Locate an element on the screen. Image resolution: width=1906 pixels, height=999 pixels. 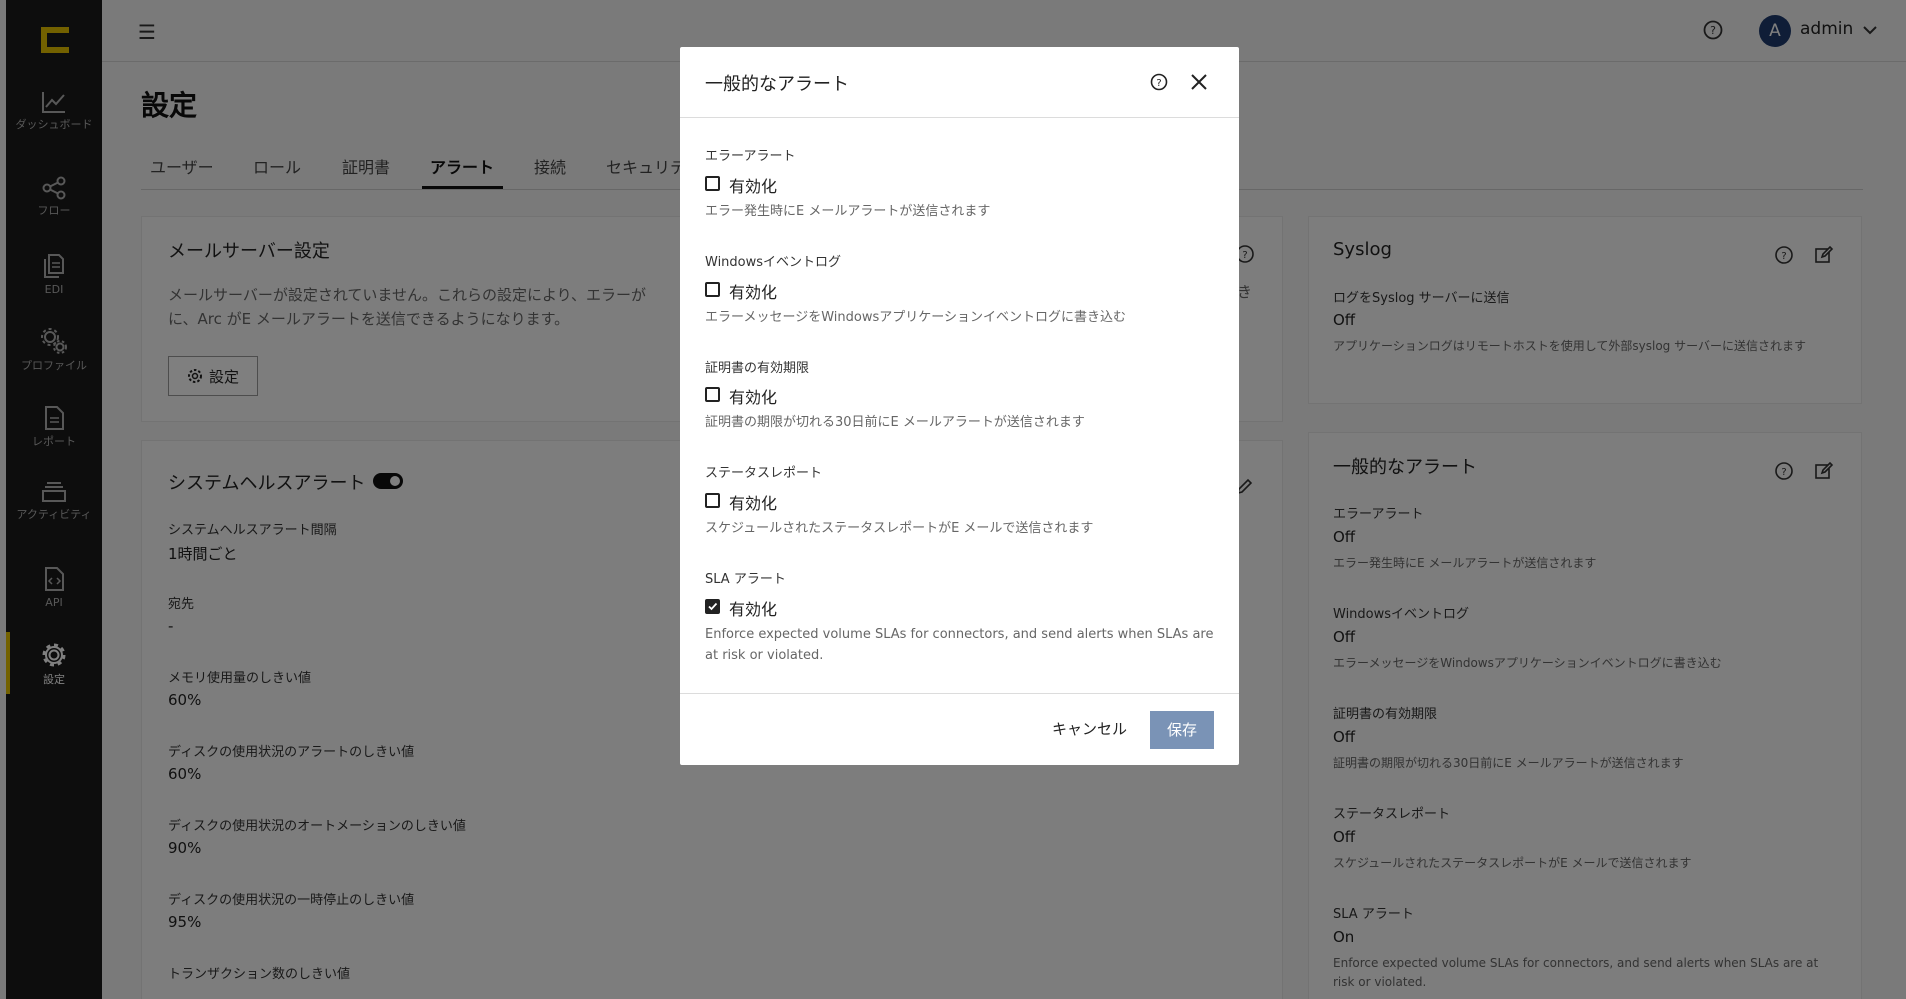
windows-eventlog-checkbox is located at coordinates (712, 289).